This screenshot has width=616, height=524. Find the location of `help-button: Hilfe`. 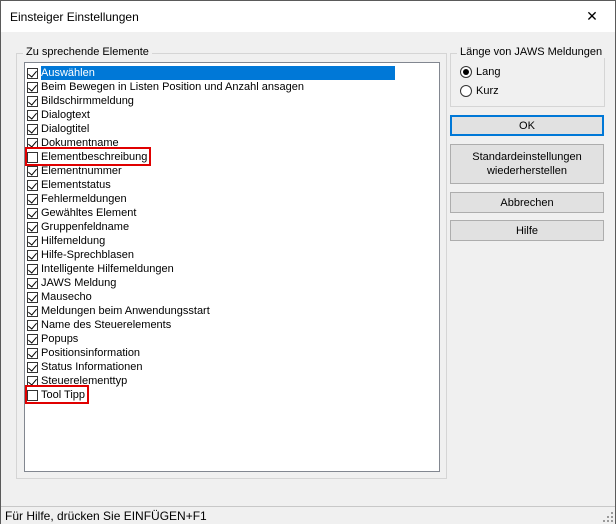

help-button: Hilfe is located at coordinates (527, 230).